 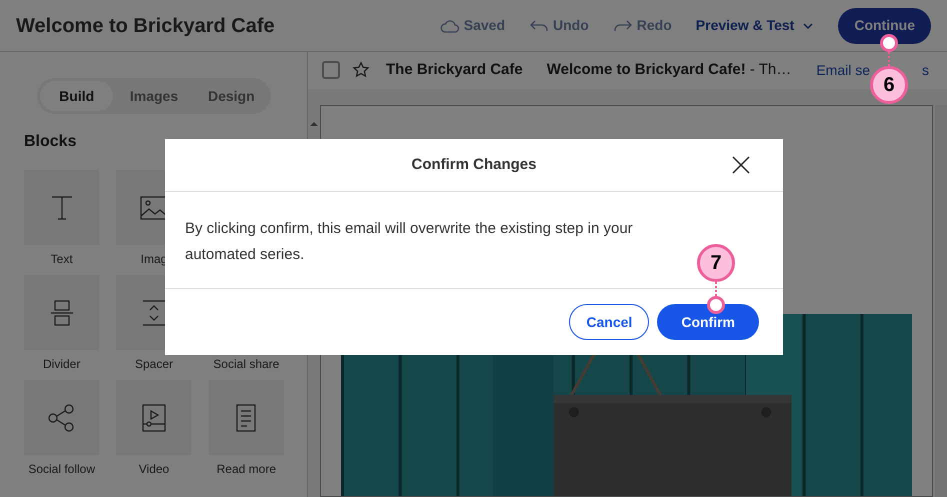 What do you see at coordinates (154, 96) in the screenshot?
I see `sidebar-tab: Images` at bounding box center [154, 96].